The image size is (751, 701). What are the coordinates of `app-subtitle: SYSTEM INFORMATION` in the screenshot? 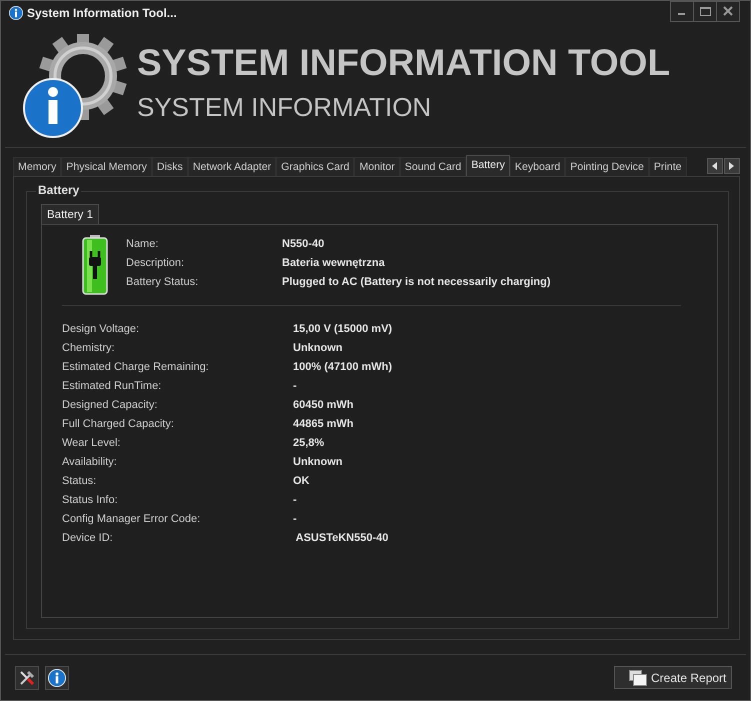 It's located at (284, 107).